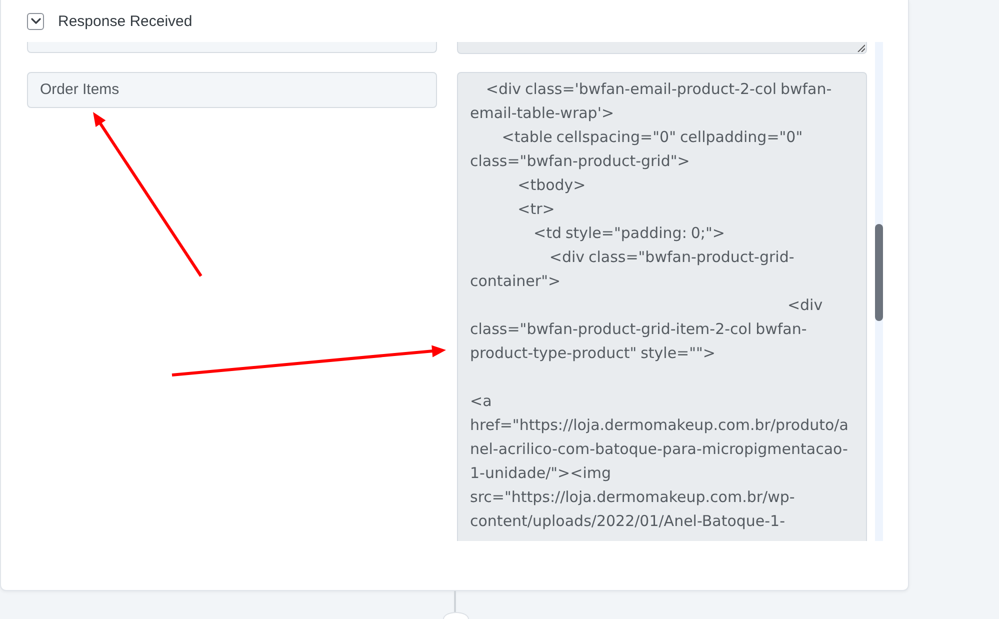  I want to click on resize-handle-icon, so click(861, 48).